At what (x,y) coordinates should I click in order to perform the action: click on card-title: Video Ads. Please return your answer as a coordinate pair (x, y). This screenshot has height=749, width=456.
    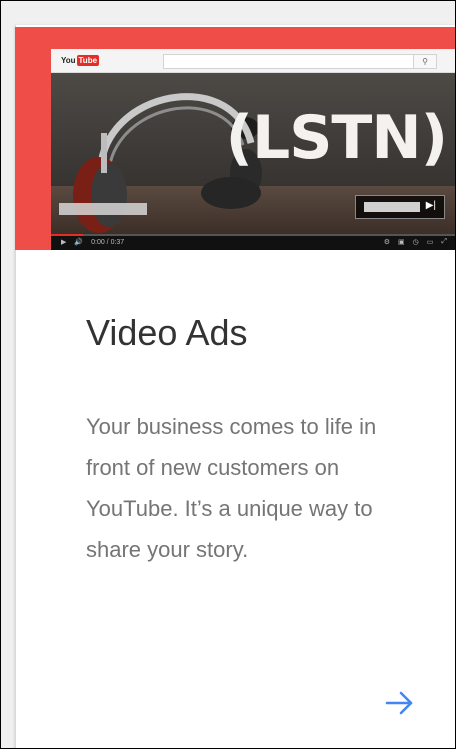
    Looking at the image, I should click on (167, 332).